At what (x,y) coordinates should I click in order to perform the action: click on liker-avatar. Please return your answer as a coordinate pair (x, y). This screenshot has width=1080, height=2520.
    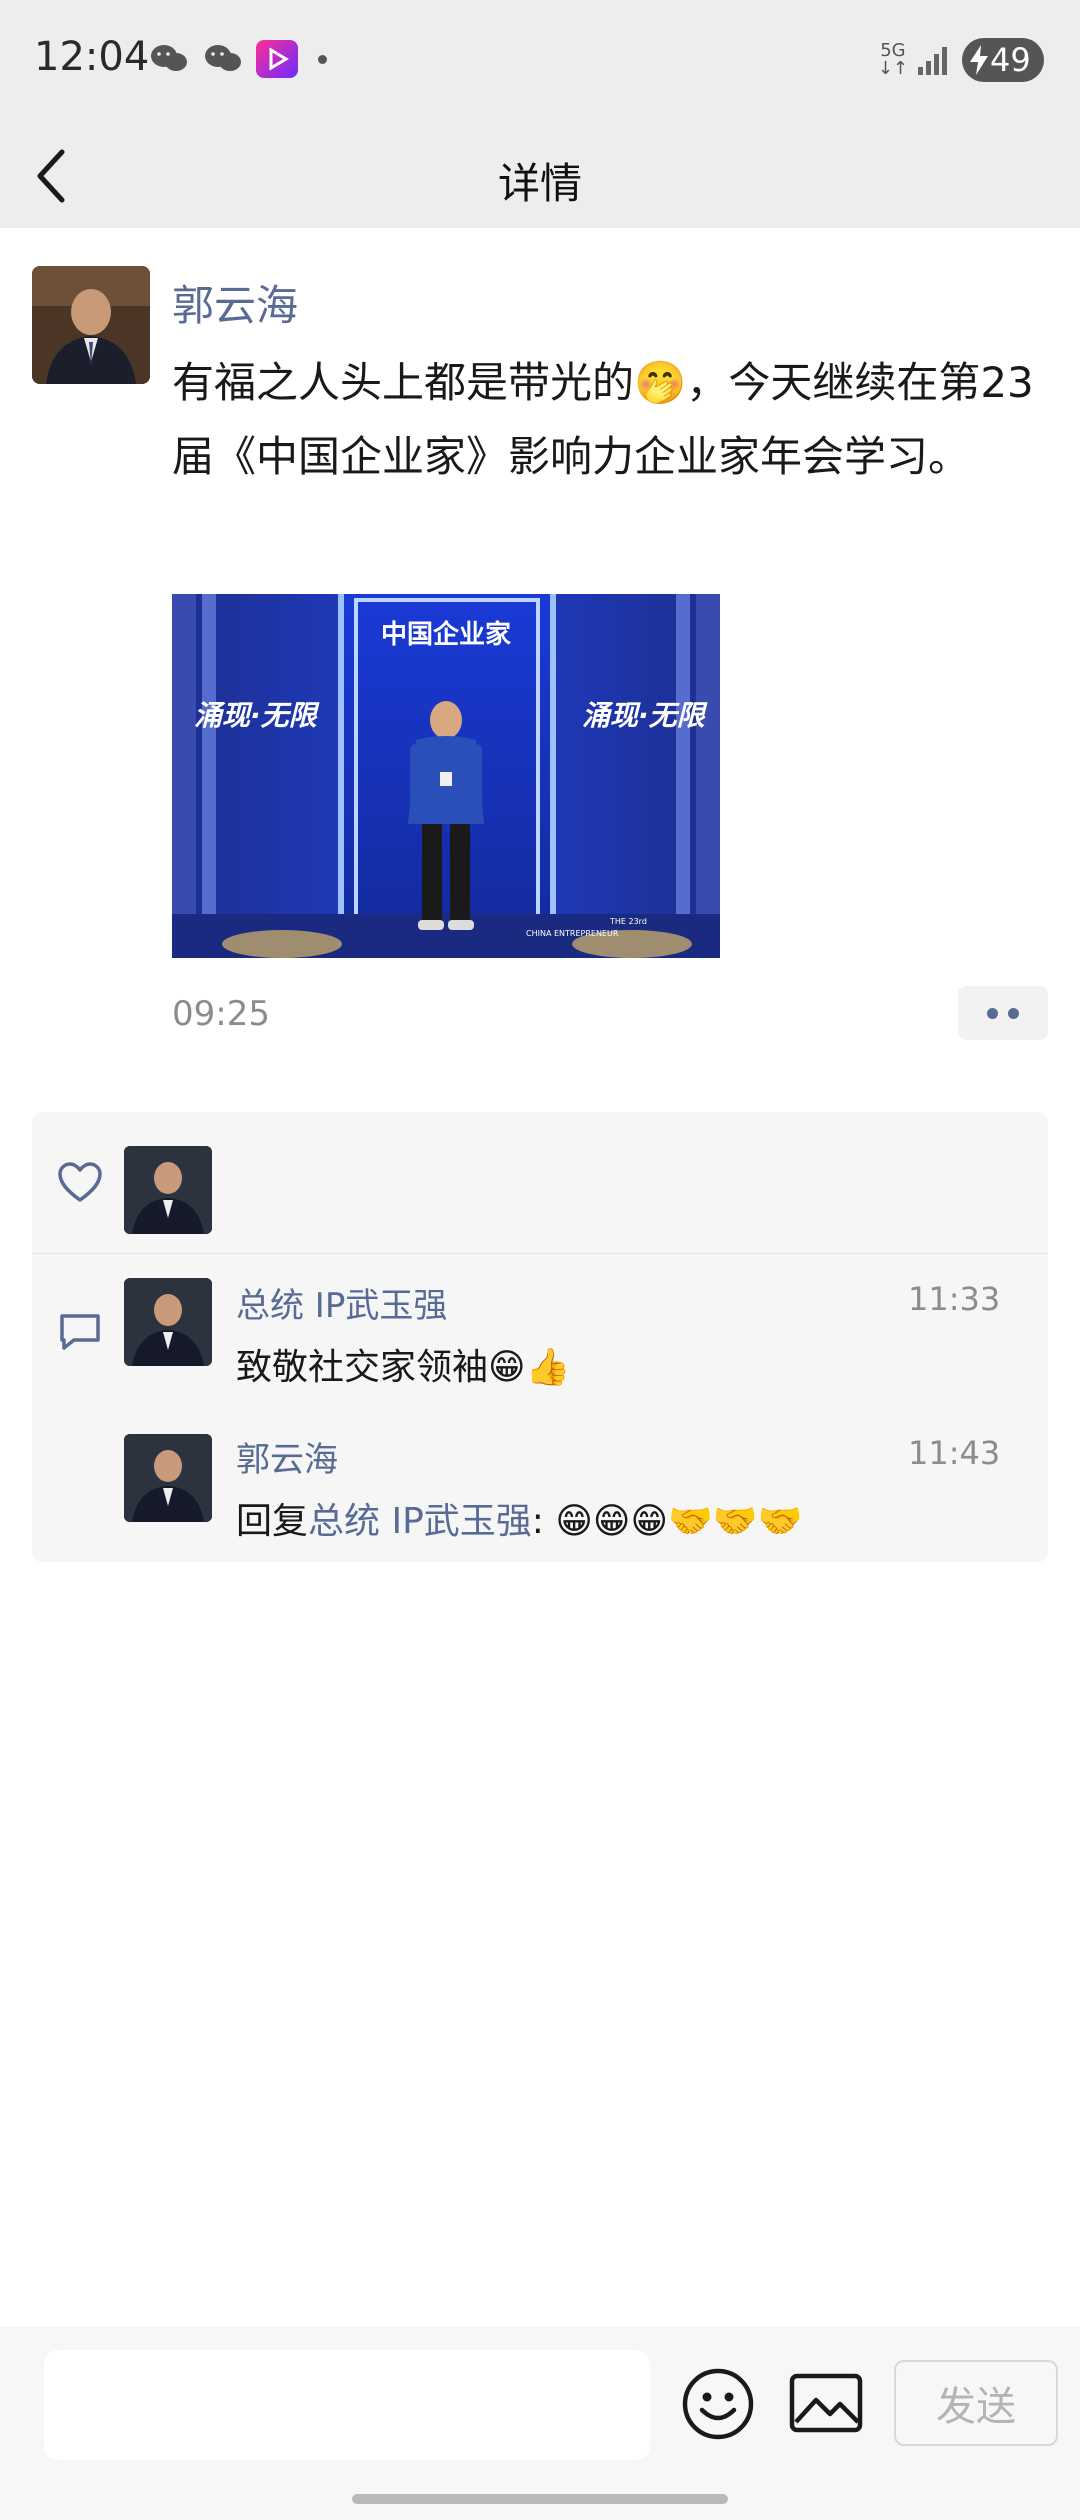
    Looking at the image, I should click on (168, 1190).